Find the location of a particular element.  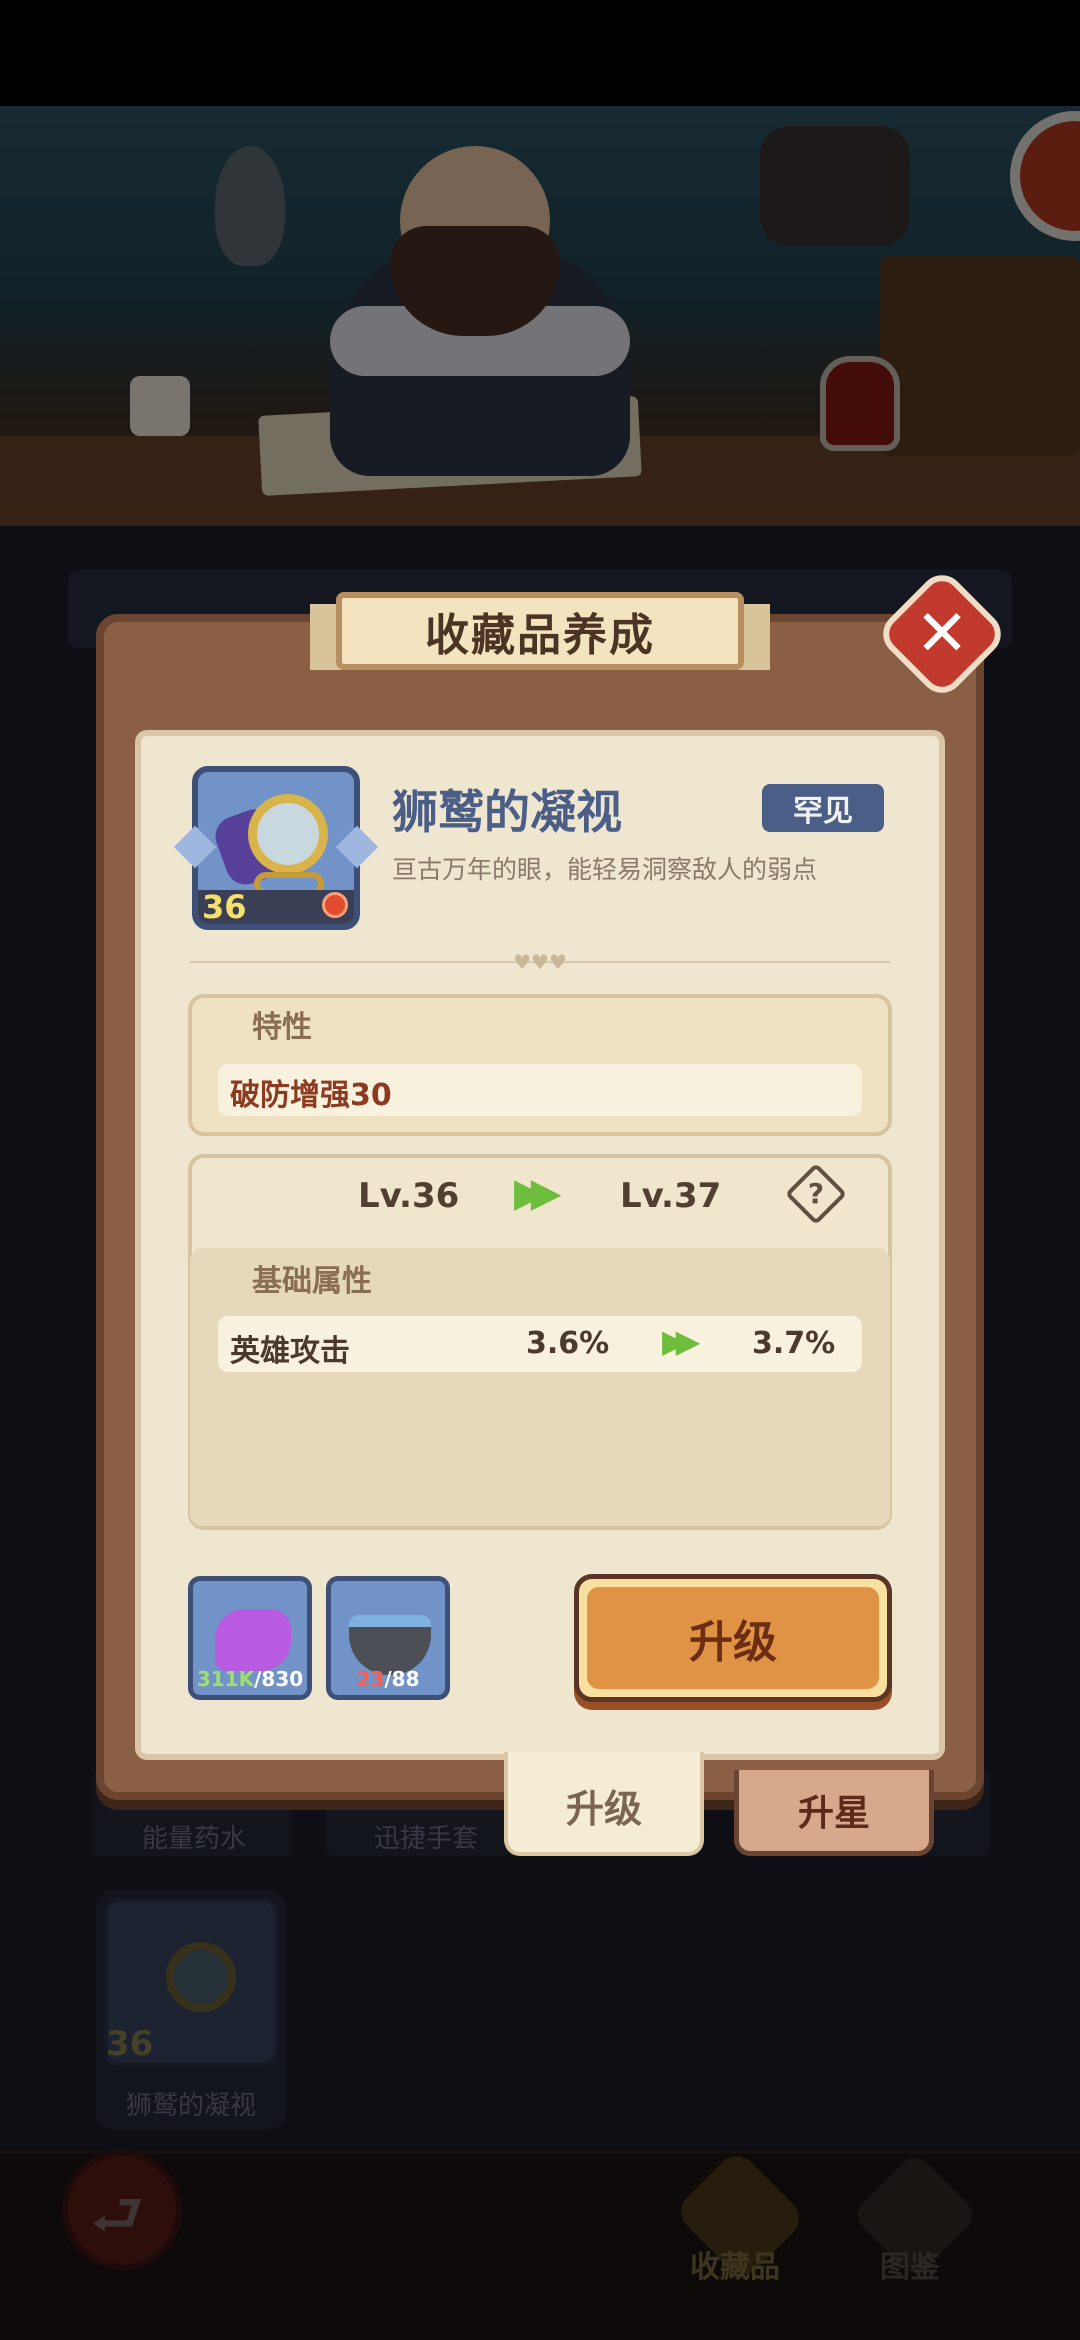

question-icon: ? is located at coordinates (816, 1194).